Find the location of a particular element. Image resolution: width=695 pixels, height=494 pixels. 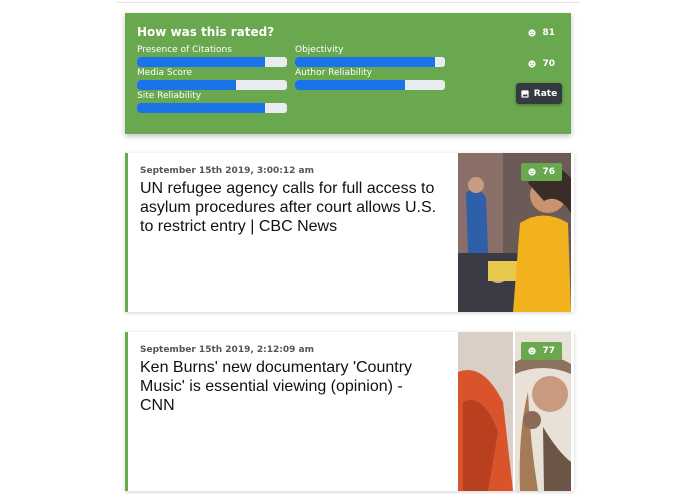

rate-button-label: Rate is located at coordinates (545, 93).